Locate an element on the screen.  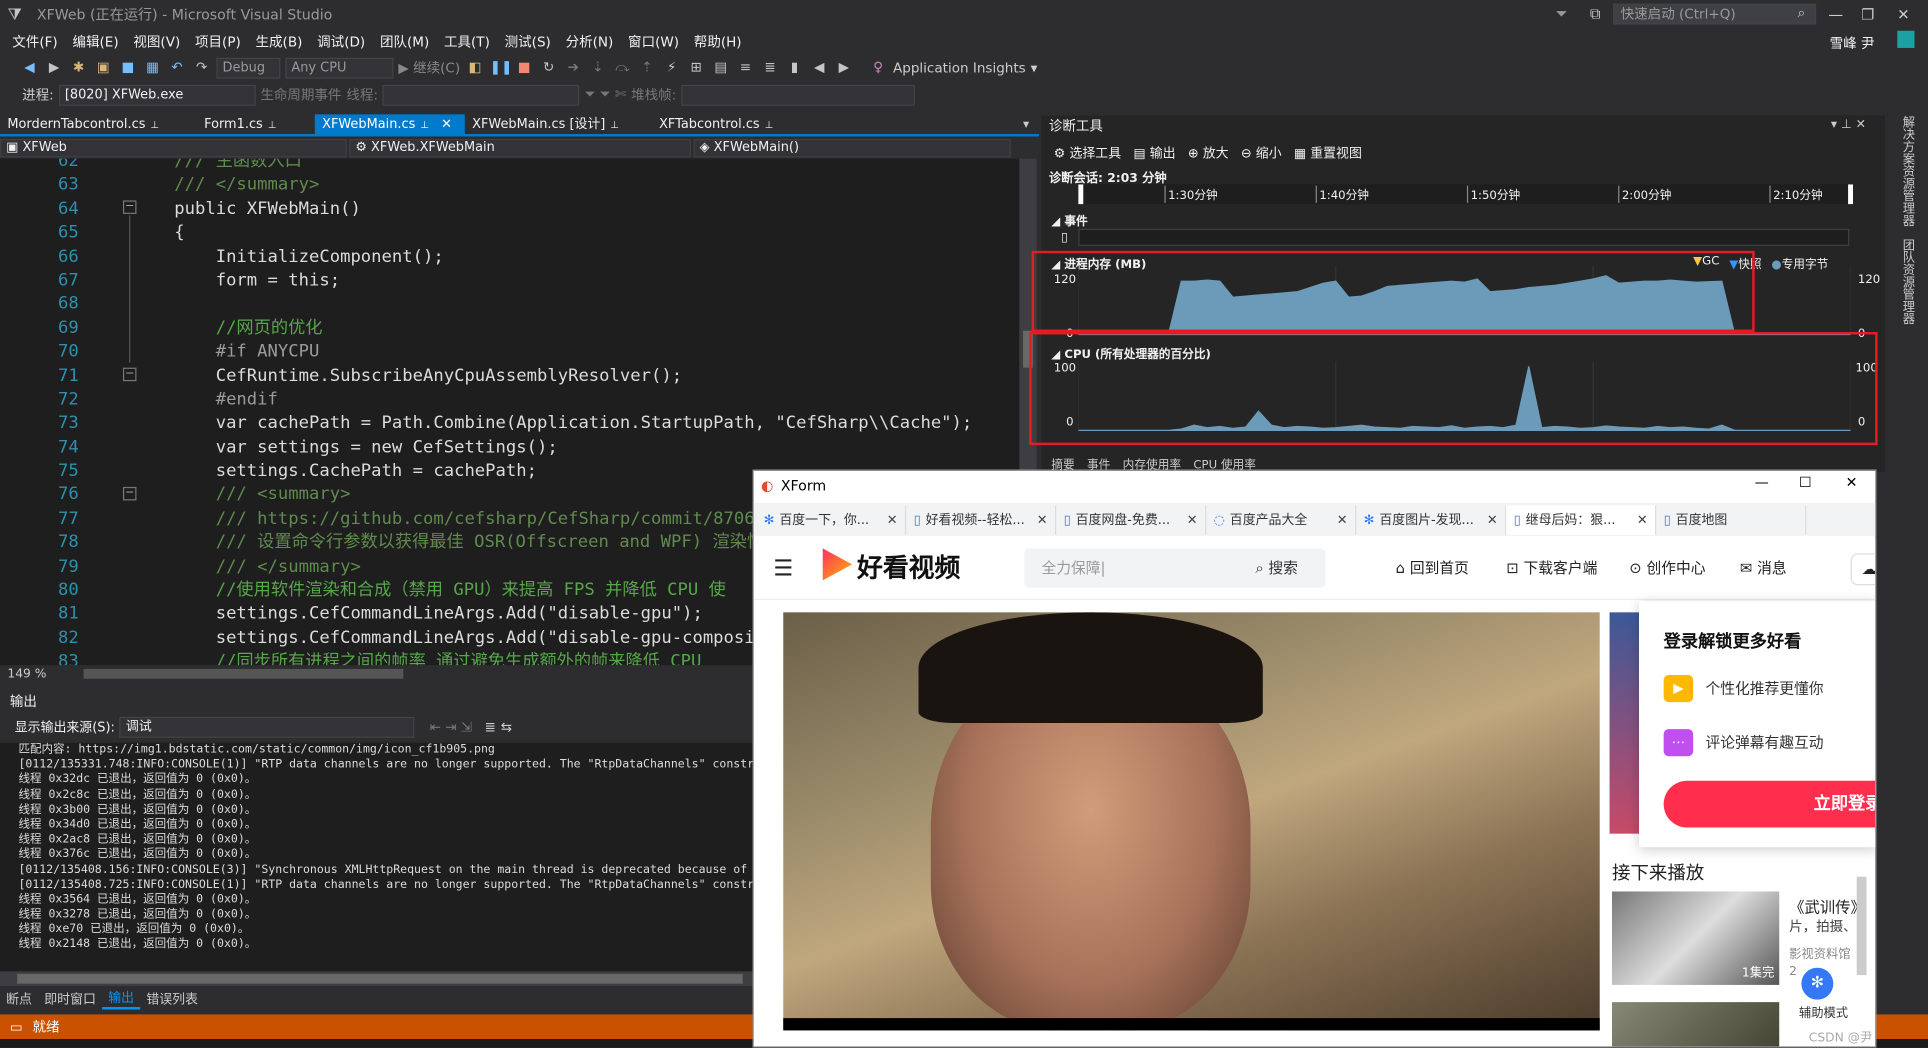
processes-icon: ◧ is located at coordinates (475, 68).